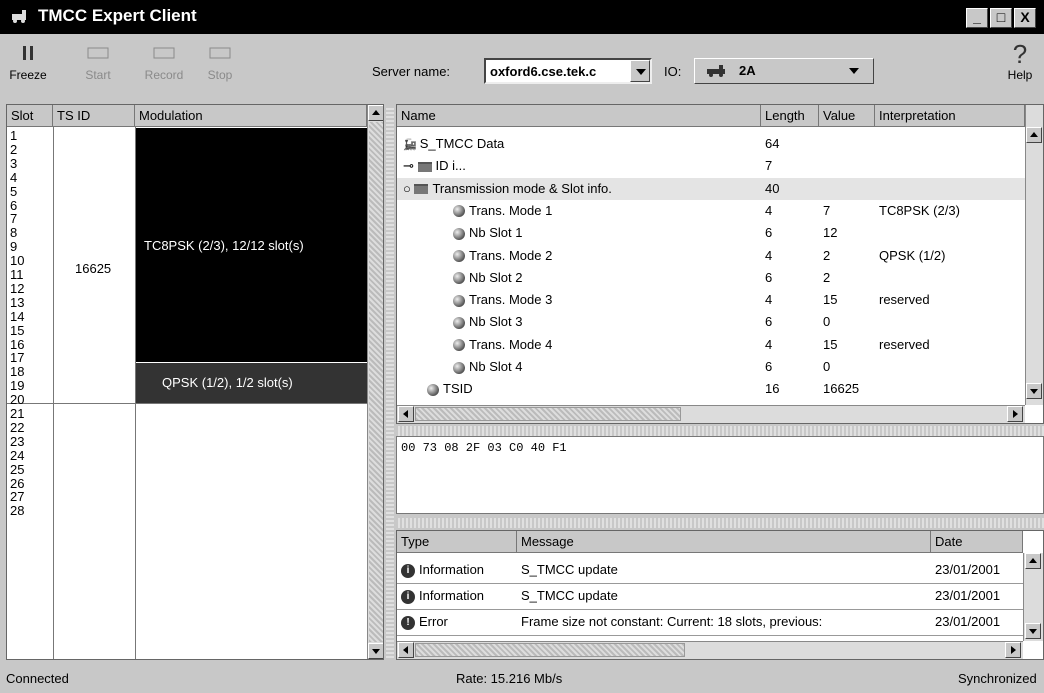 The image size is (1044, 693). What do you see at coordinates (17, 316) in the screenshot?
I see `slot-number: 14` at bounding box center [17, 316].